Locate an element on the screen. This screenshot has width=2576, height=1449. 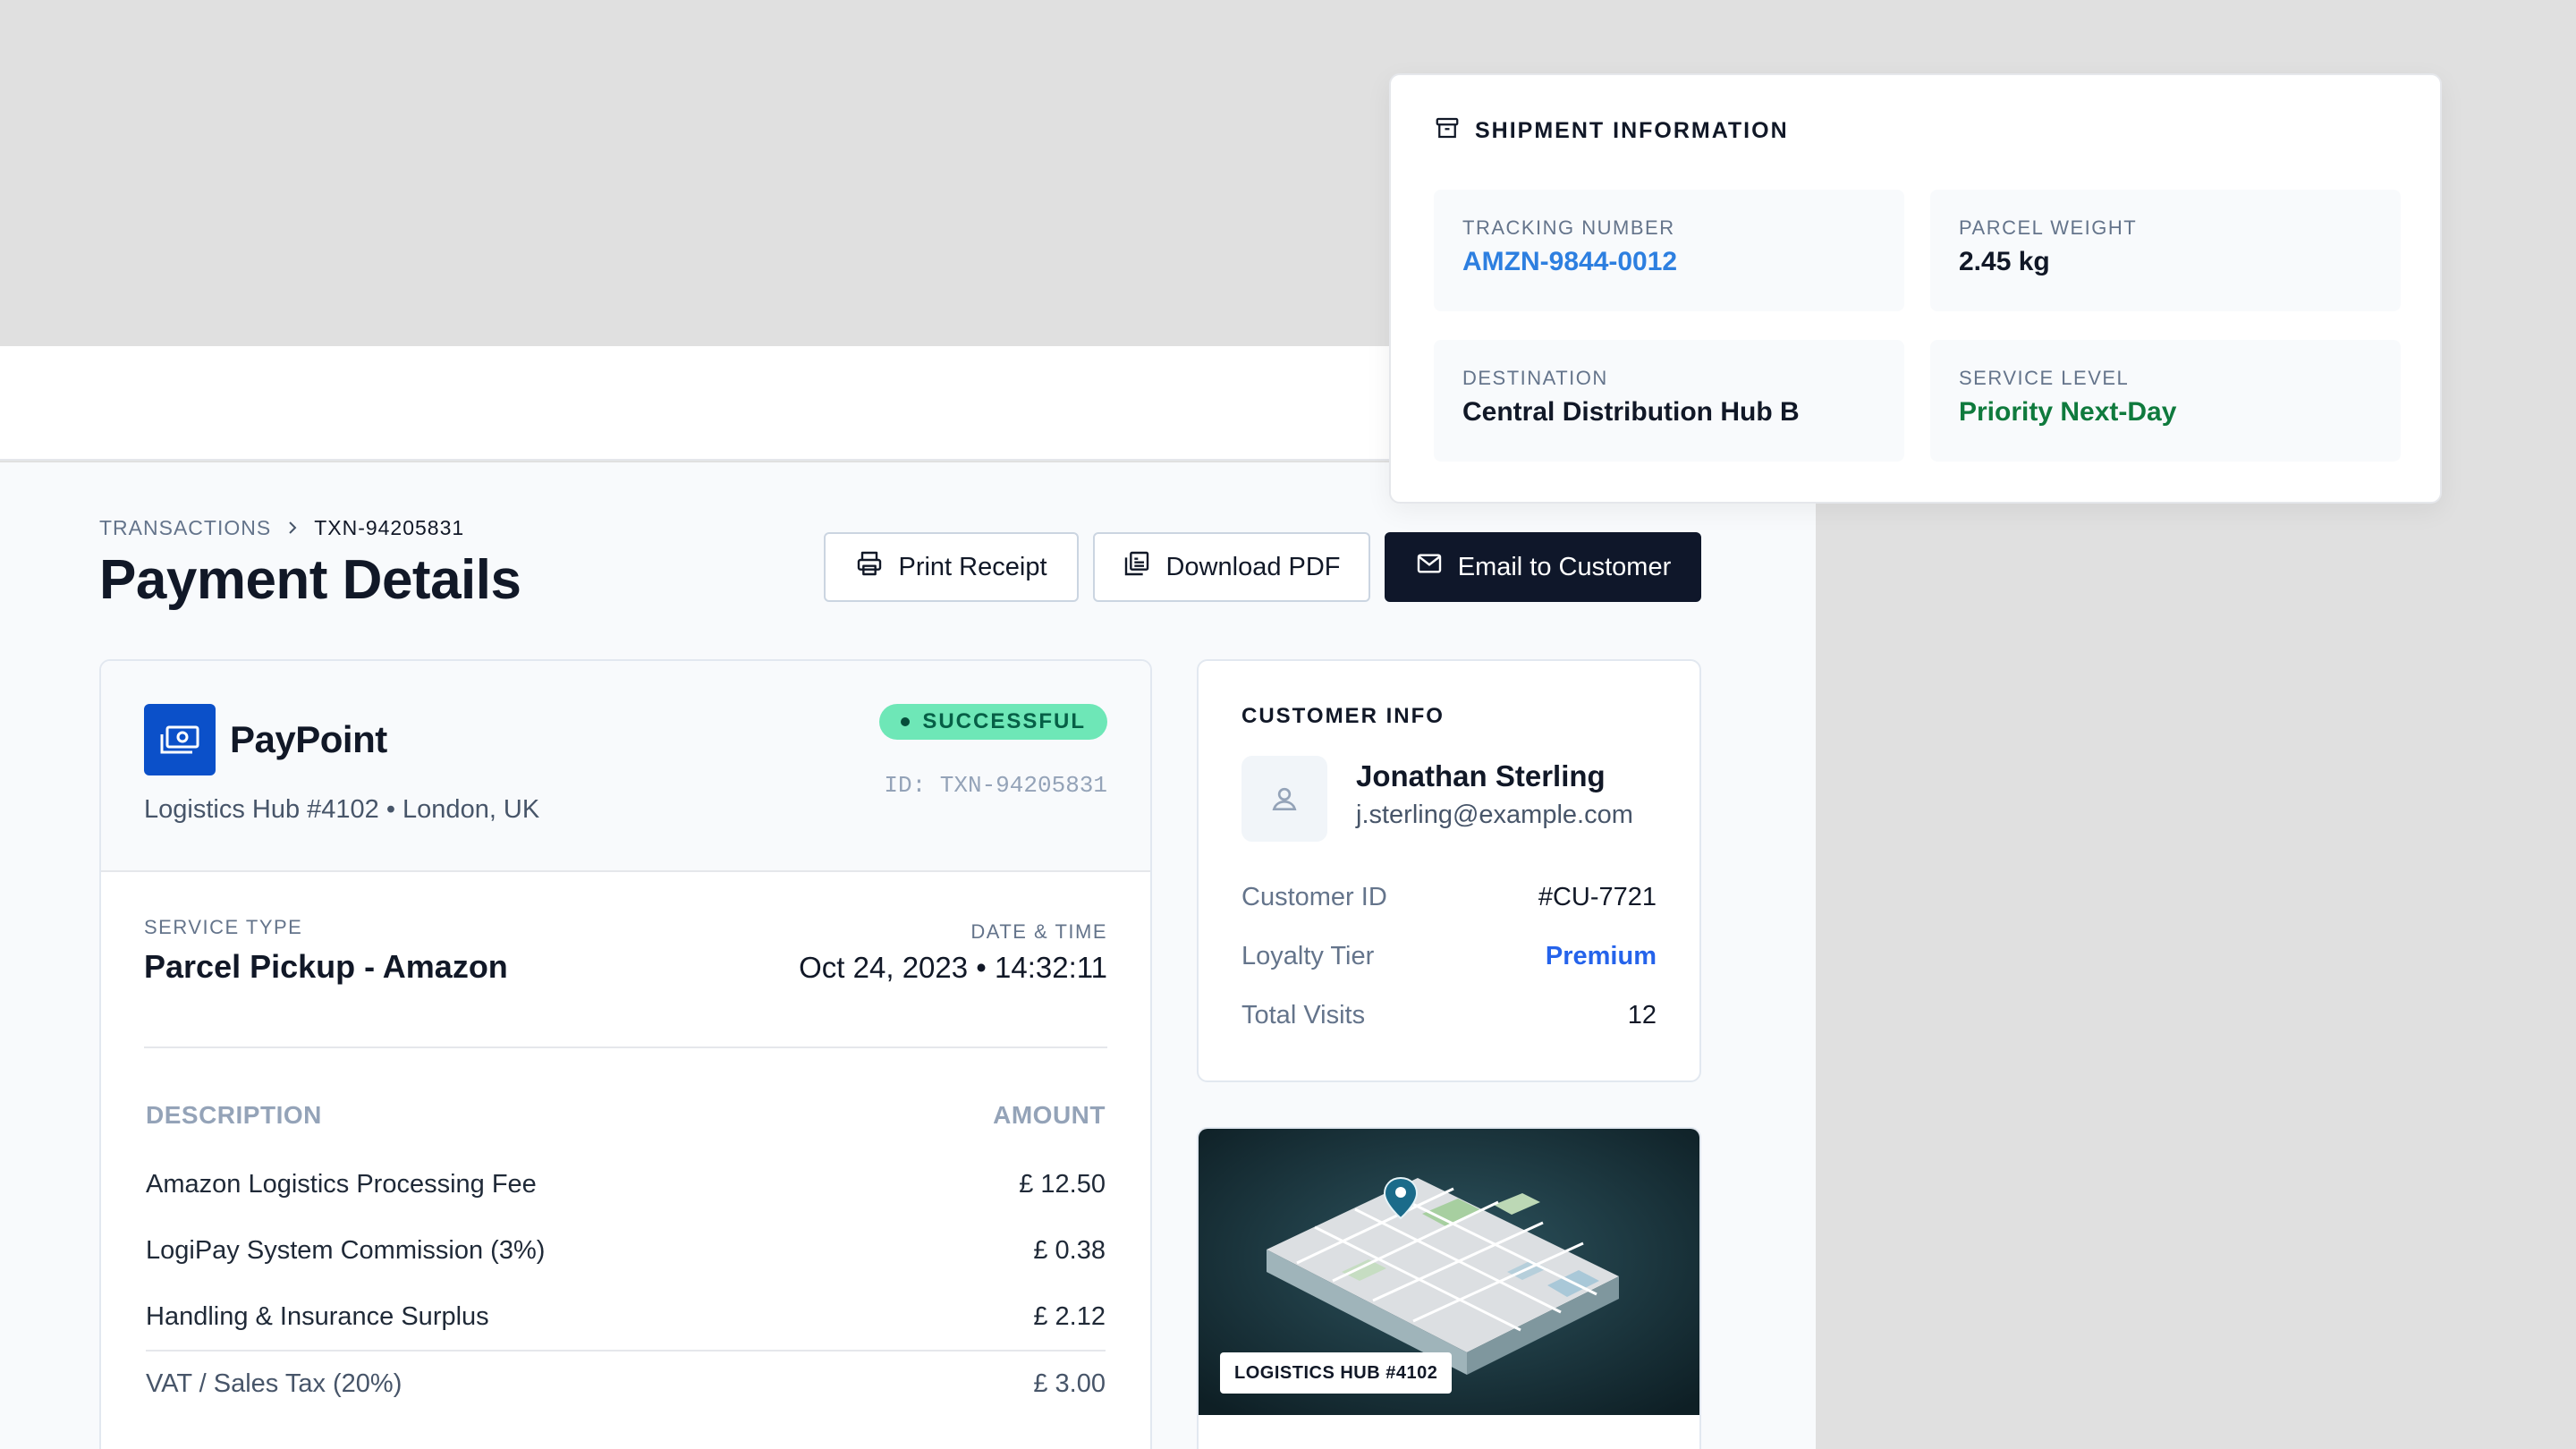
email-to-customer-label: Email to Customer is located at coordinates (1564, 566).